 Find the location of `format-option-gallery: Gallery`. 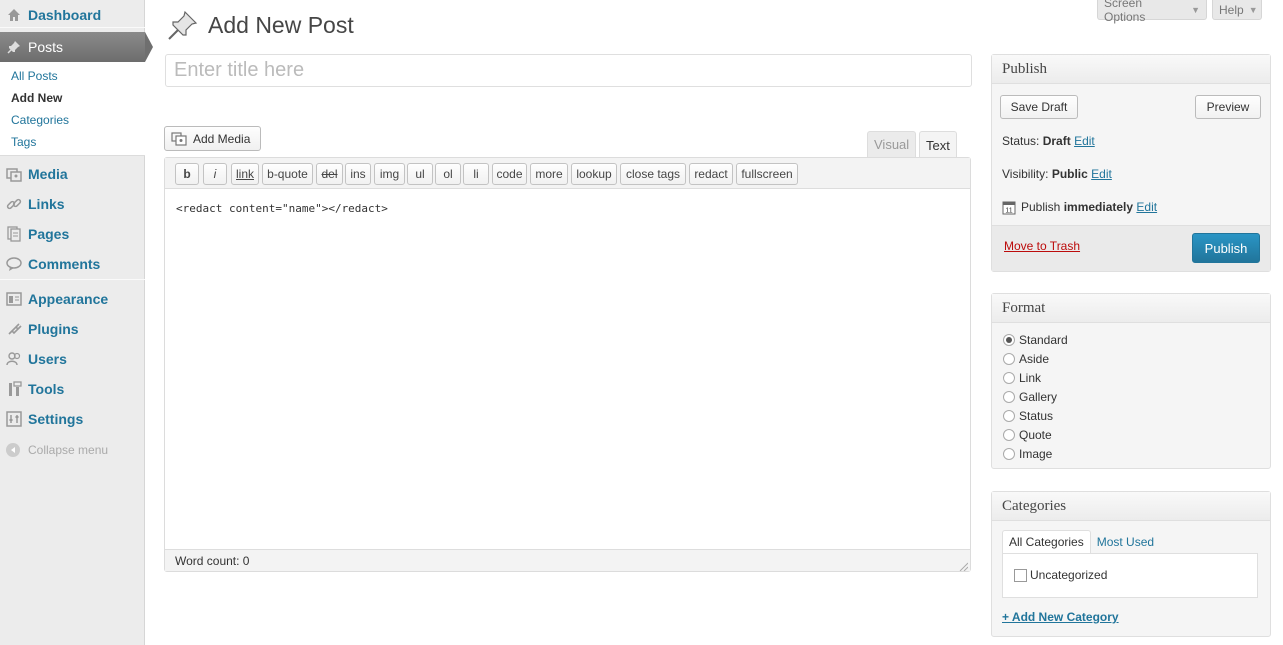

format-option-gallery: Gallery is located at coordinates (1030, 397).